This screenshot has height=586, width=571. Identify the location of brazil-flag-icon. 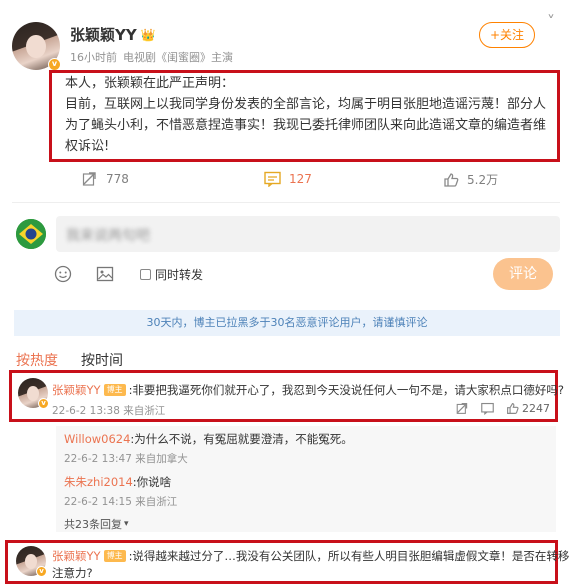
(31, 234).